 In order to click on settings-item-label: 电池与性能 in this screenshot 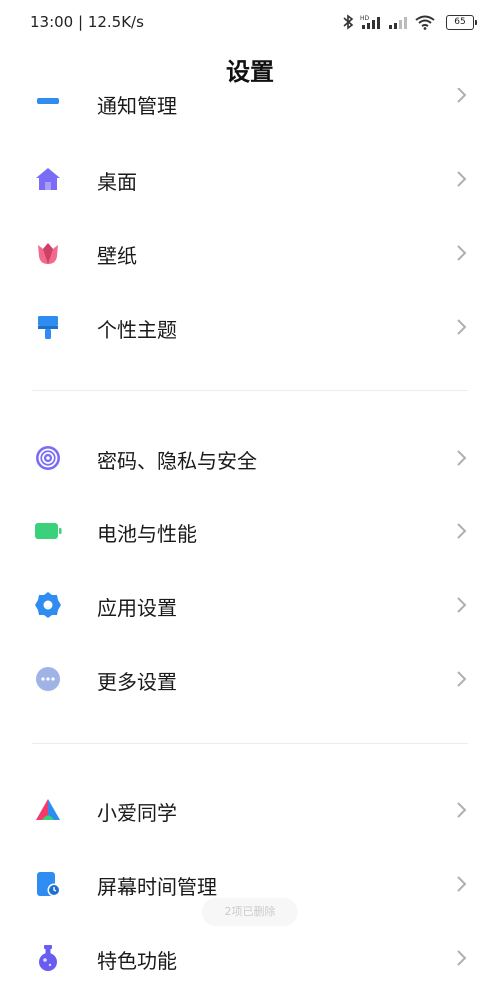, I will do `click(147, 534)`.